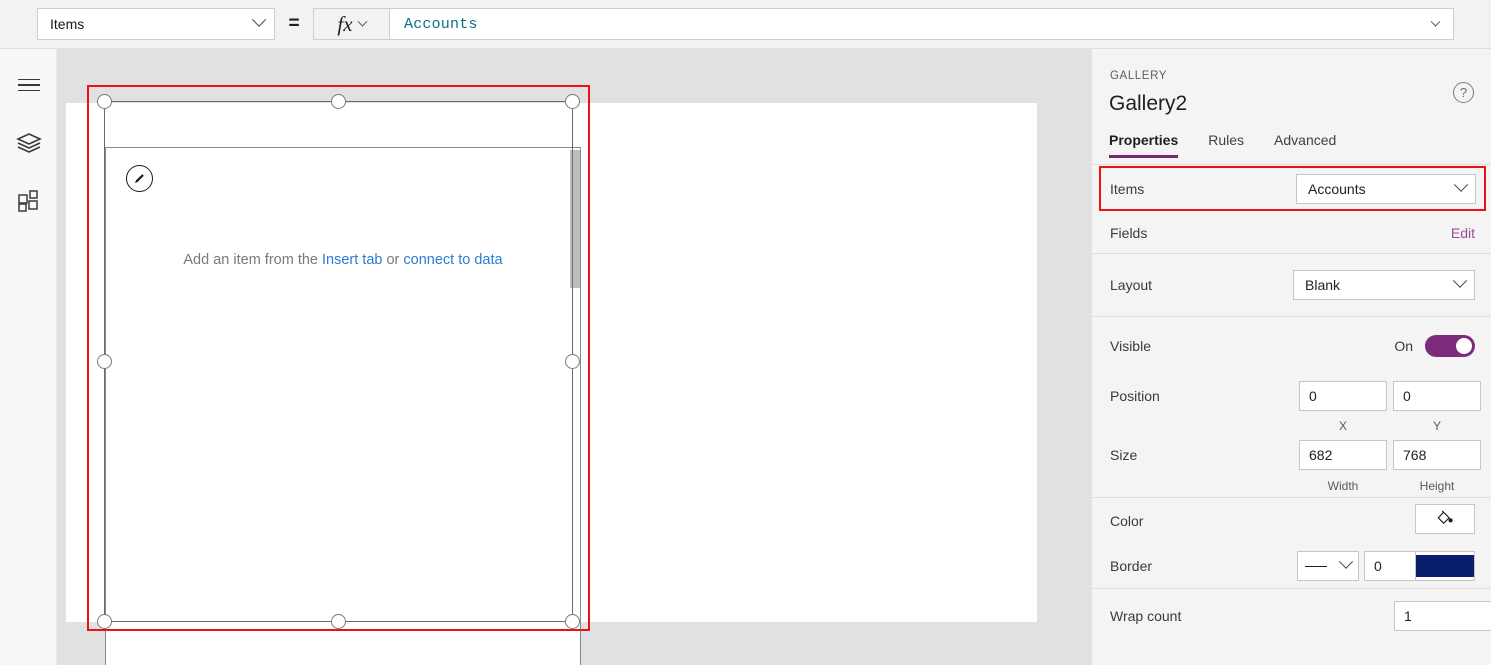 This screenshot has width=1491, height=665. What do you see at coordinates (1442, 616) in the screenshot?
I see `wrap-count-input: 1` at bounding box center [1442, 616].